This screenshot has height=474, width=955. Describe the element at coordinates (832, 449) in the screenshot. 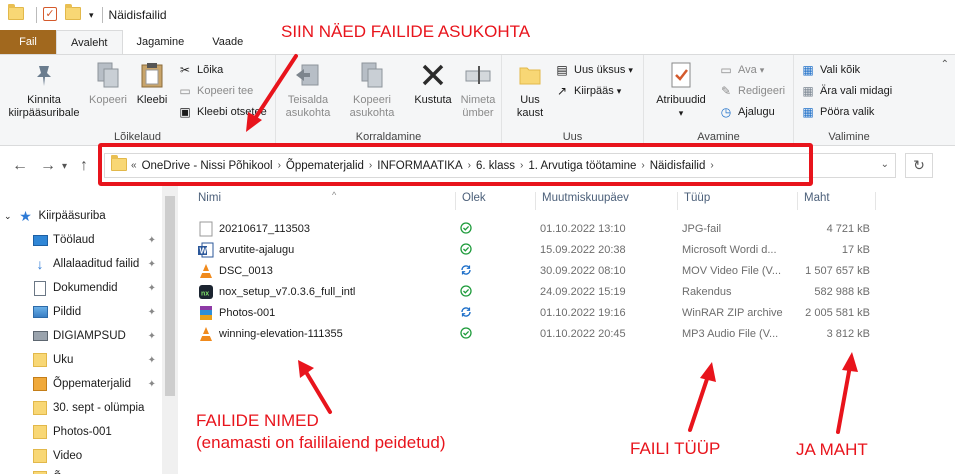

I see `annotation-file-size: JA MAHT` at that location.